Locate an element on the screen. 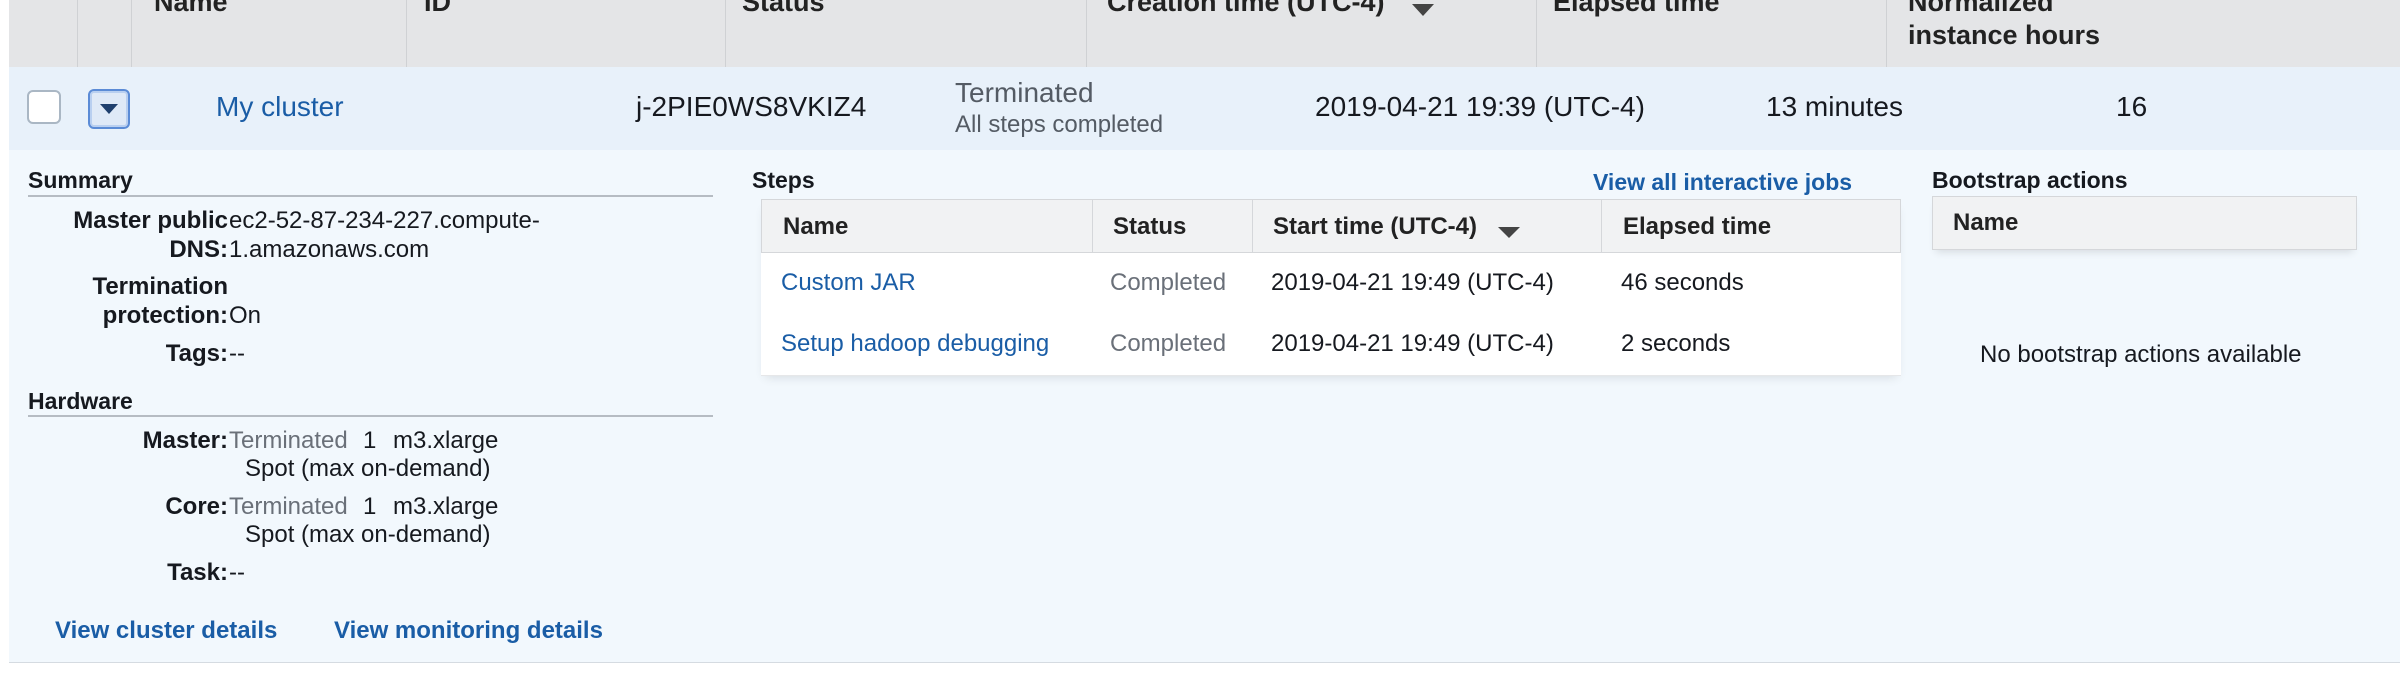  cluster-expand-button is located at coordinates (109, 109).